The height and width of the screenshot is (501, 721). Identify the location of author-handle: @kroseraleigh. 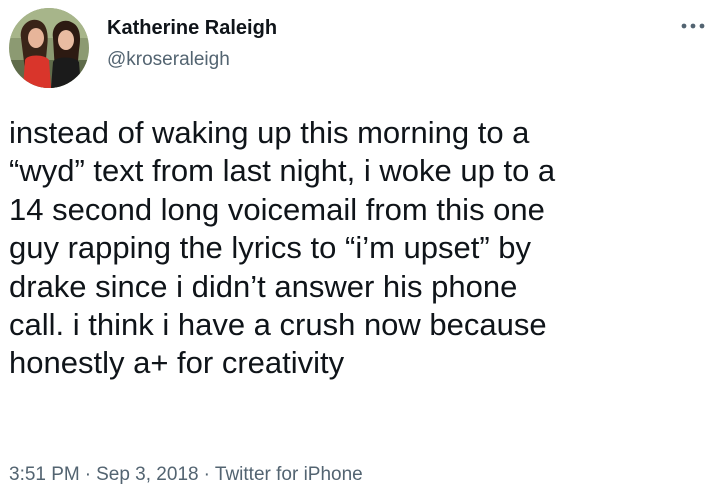
(168, 60).